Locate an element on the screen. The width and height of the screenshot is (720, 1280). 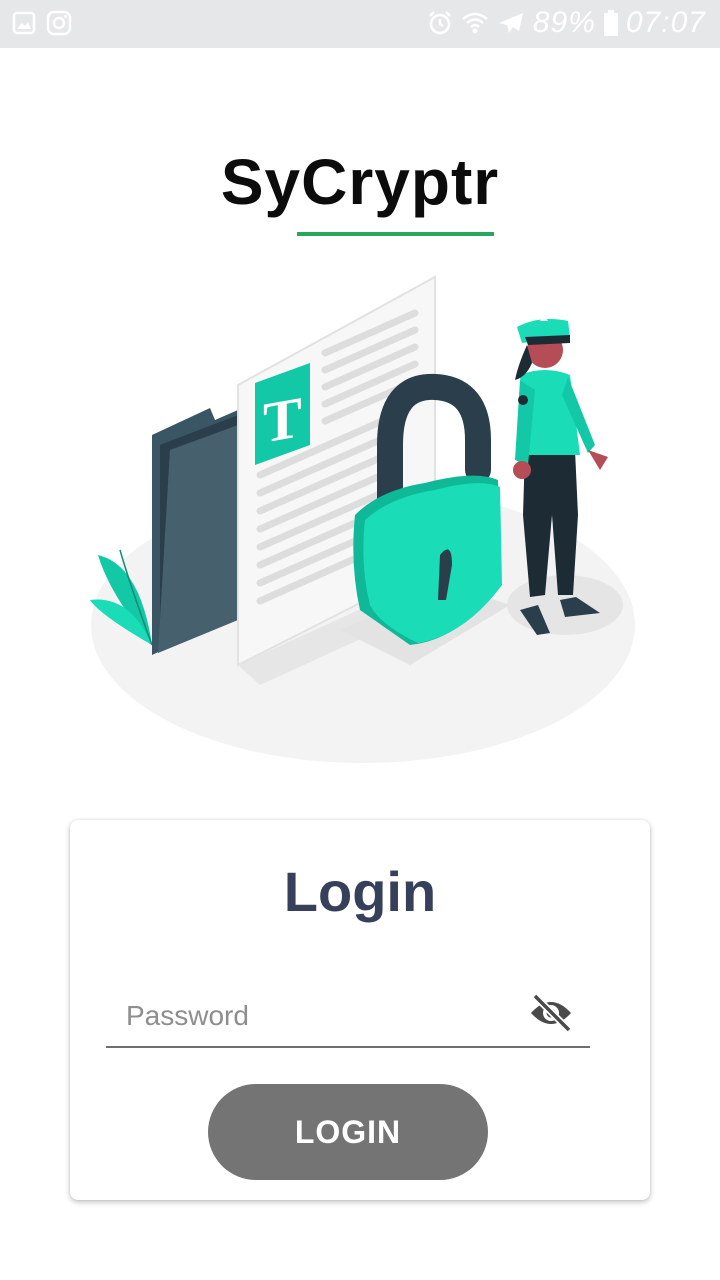
battery-percent: 89% is located at coordinates (564, 22).